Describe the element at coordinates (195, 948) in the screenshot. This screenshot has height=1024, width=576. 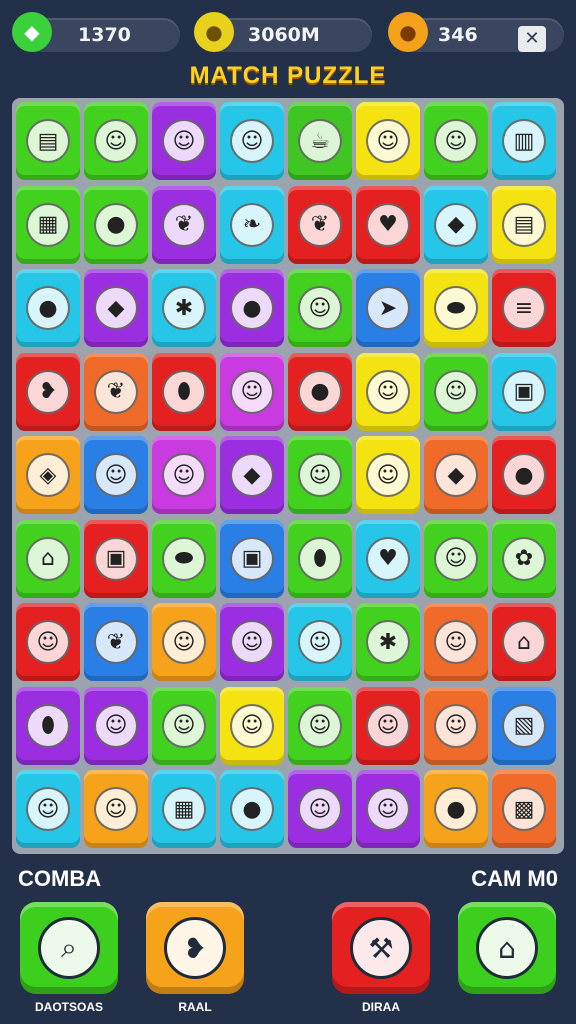
I see `eggplant-button: ❥` at that location.